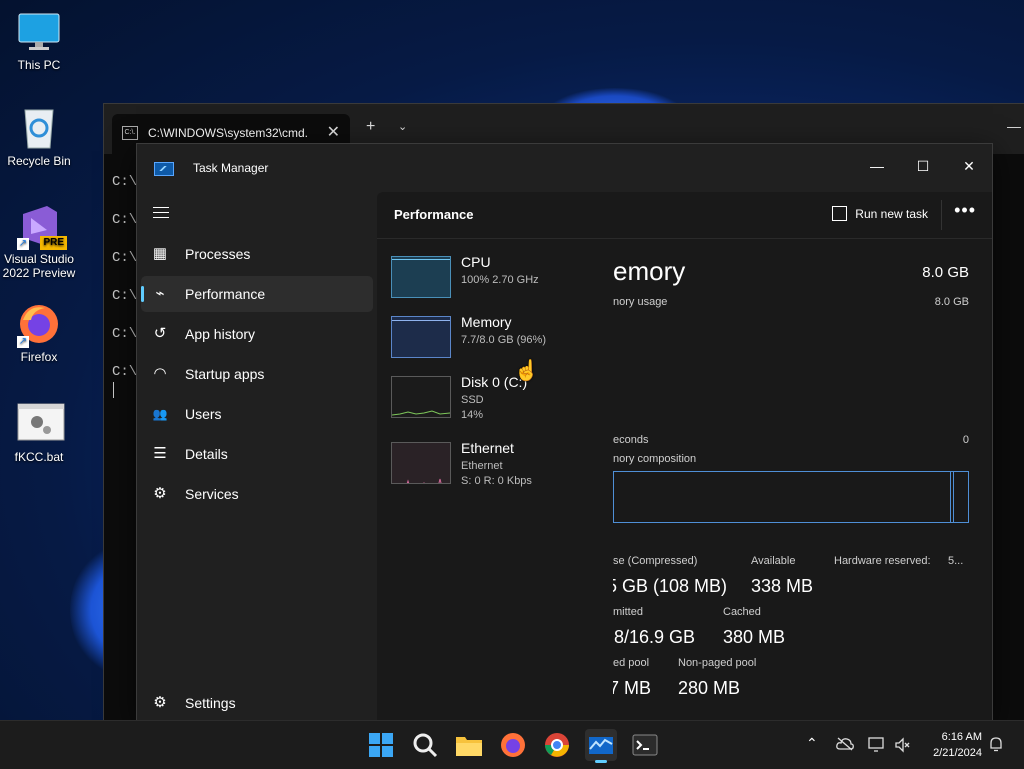 The width and height of the screenshot is (1024, 769). Describe the element at coordinates (130, 133) in the screenshot. I see `cmd-icon: C:\.` at that location.